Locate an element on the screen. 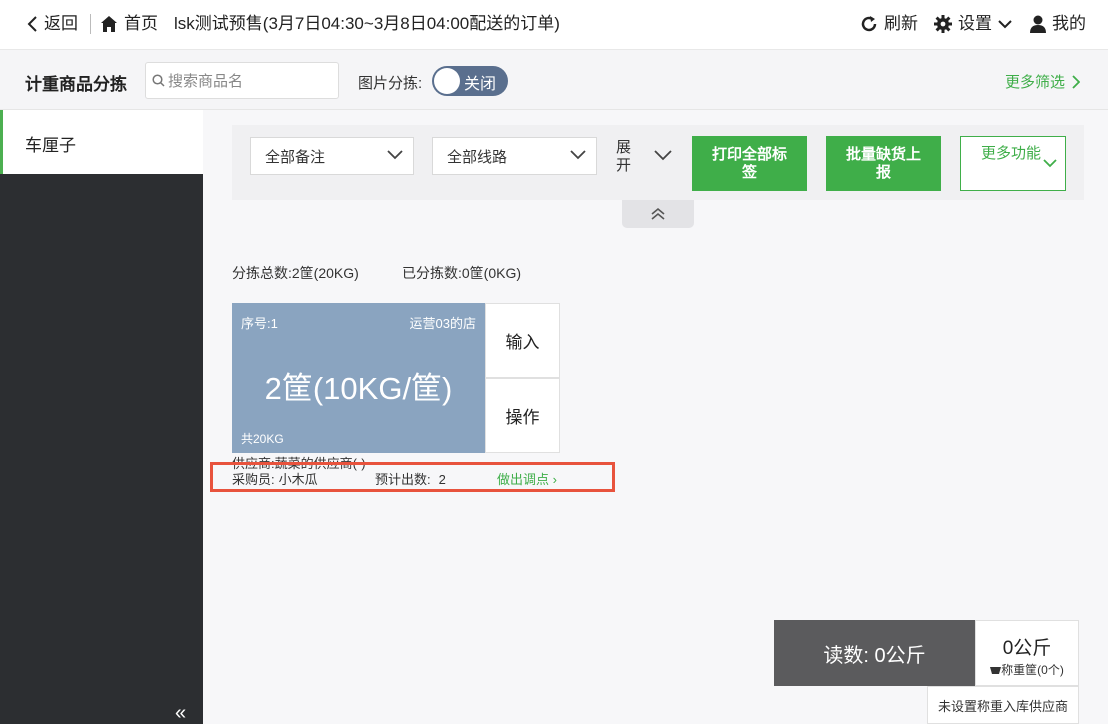 This screenshot has height=724, width=1108. home-label: 首页 is located at coordinates (141, 23).